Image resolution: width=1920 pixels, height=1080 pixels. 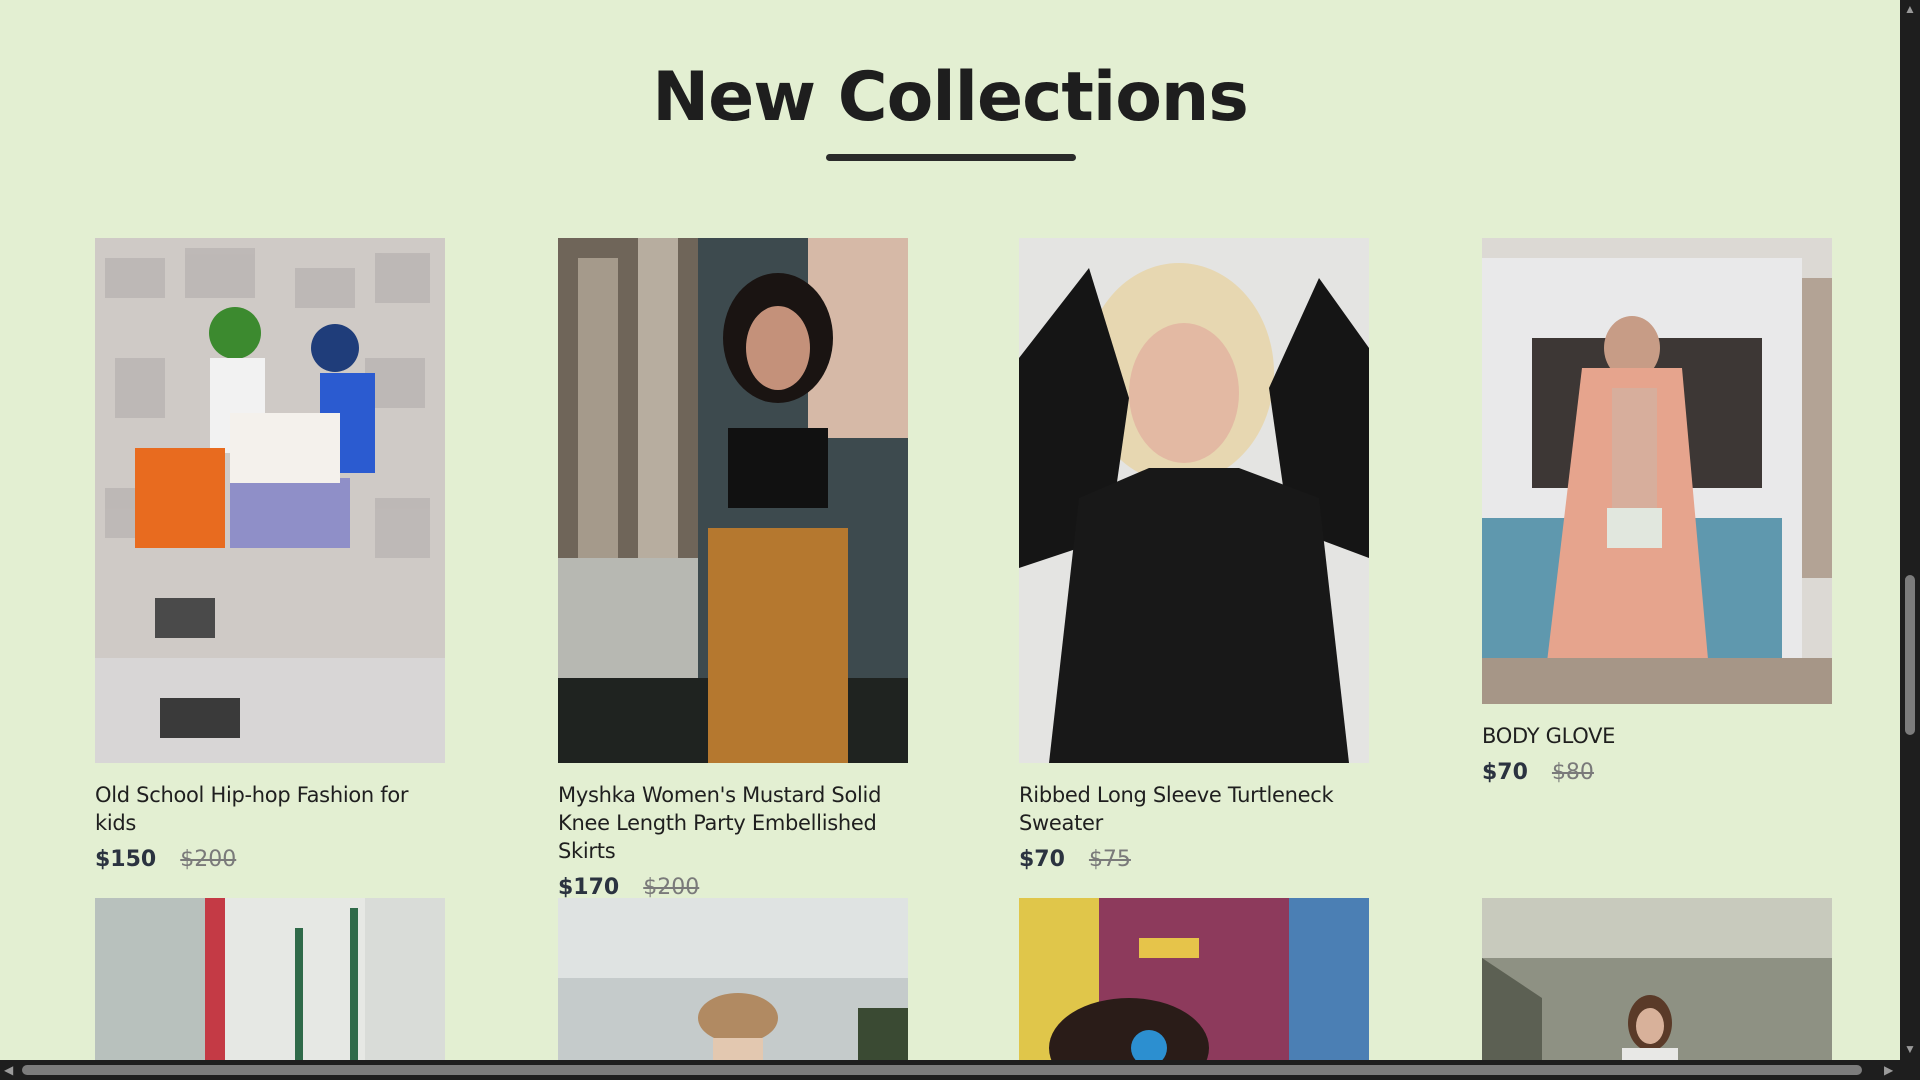 I want to click on product-prices: $70 $80, so click(x=1662, y=772).